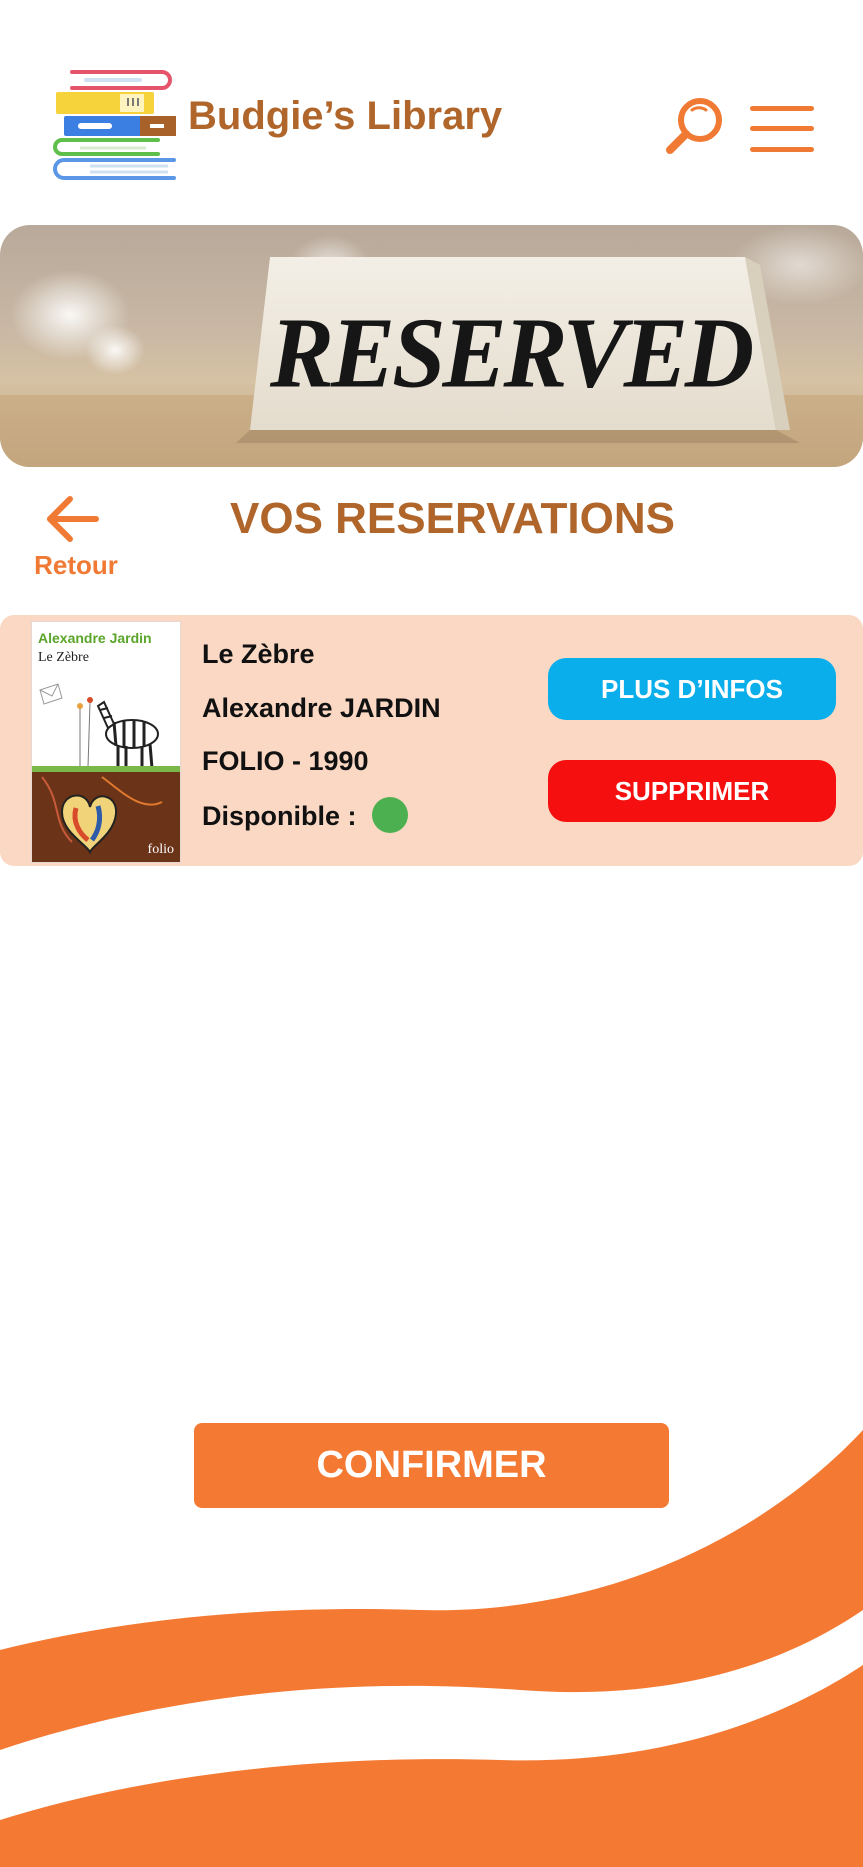  What do you see at coordinates (692, 791) in the screenshot?
I see `delete-reservation-button: SUPPRIMER` at bounding box center [692, 791].